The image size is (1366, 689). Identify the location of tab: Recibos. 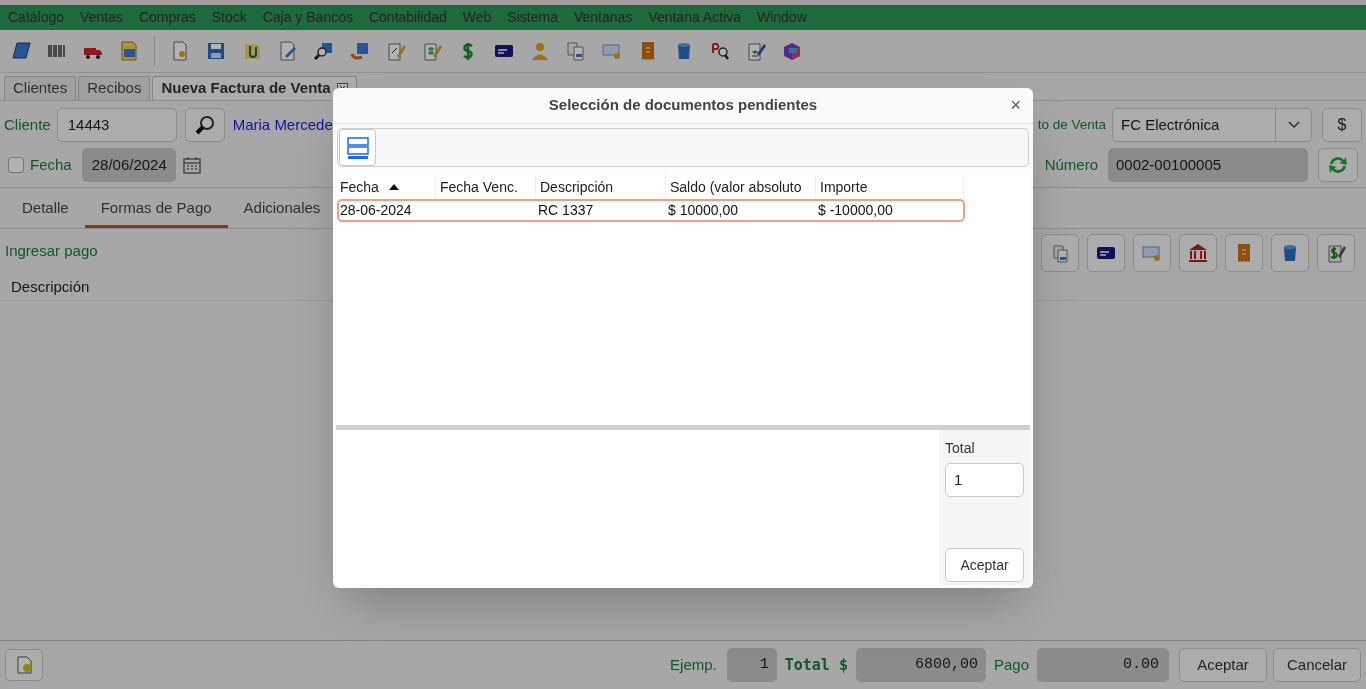
(114, 88).